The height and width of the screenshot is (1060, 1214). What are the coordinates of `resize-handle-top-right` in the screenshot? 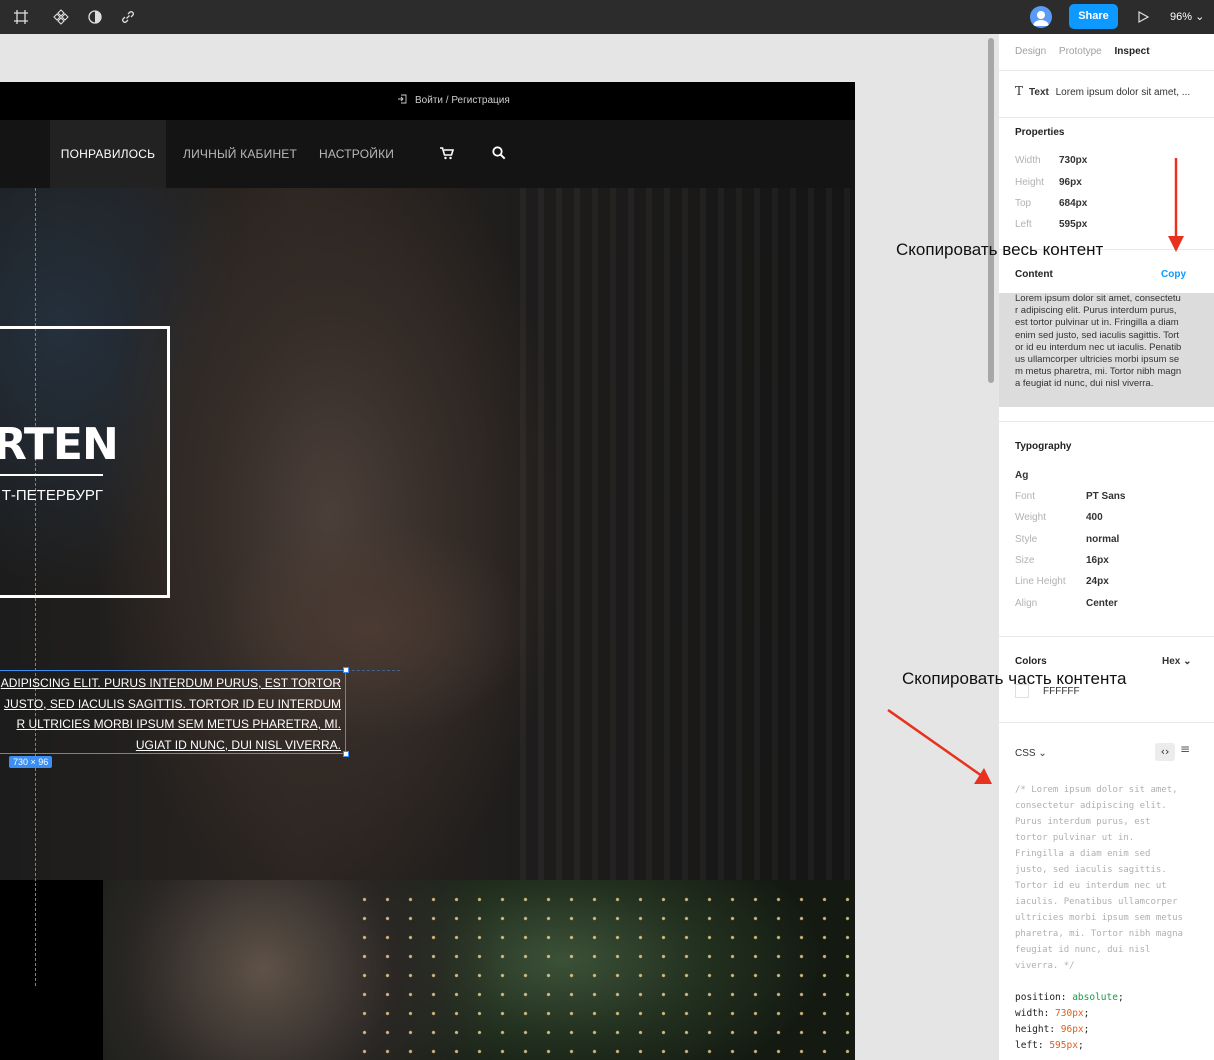 It's located at (346, 670).